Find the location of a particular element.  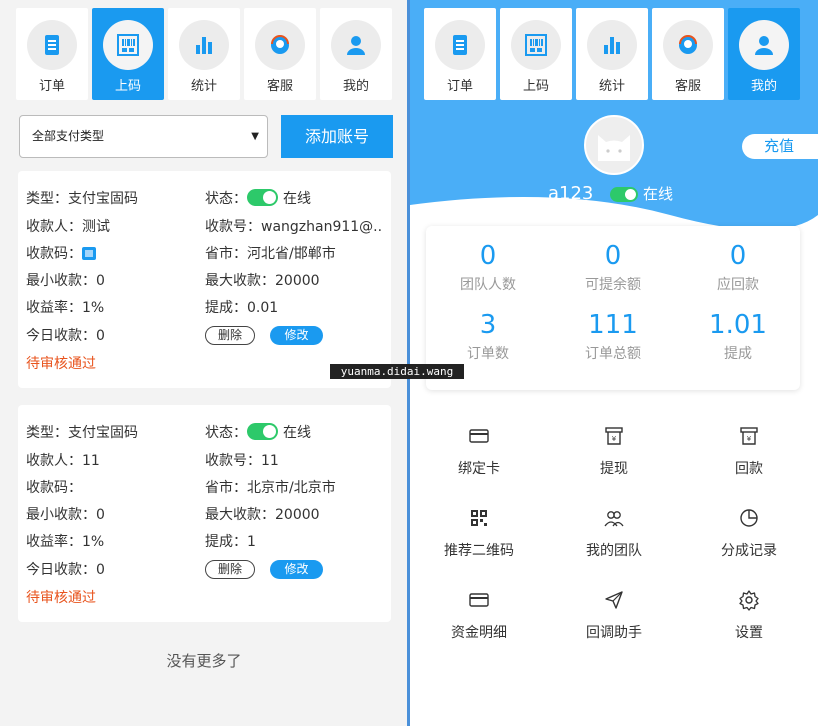

account-number-text: 收款号：11 is located at coordinates (242, 461).